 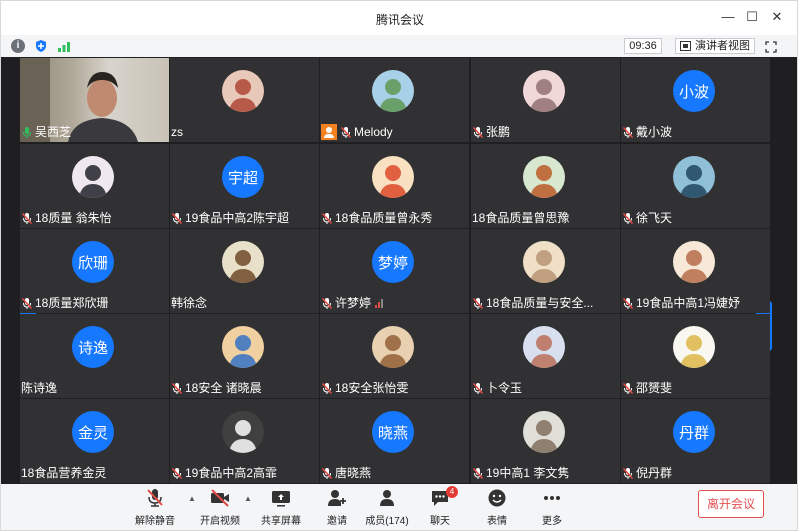 I want to click on participant-tile: 韩徐念, so click(x=244, y=271).